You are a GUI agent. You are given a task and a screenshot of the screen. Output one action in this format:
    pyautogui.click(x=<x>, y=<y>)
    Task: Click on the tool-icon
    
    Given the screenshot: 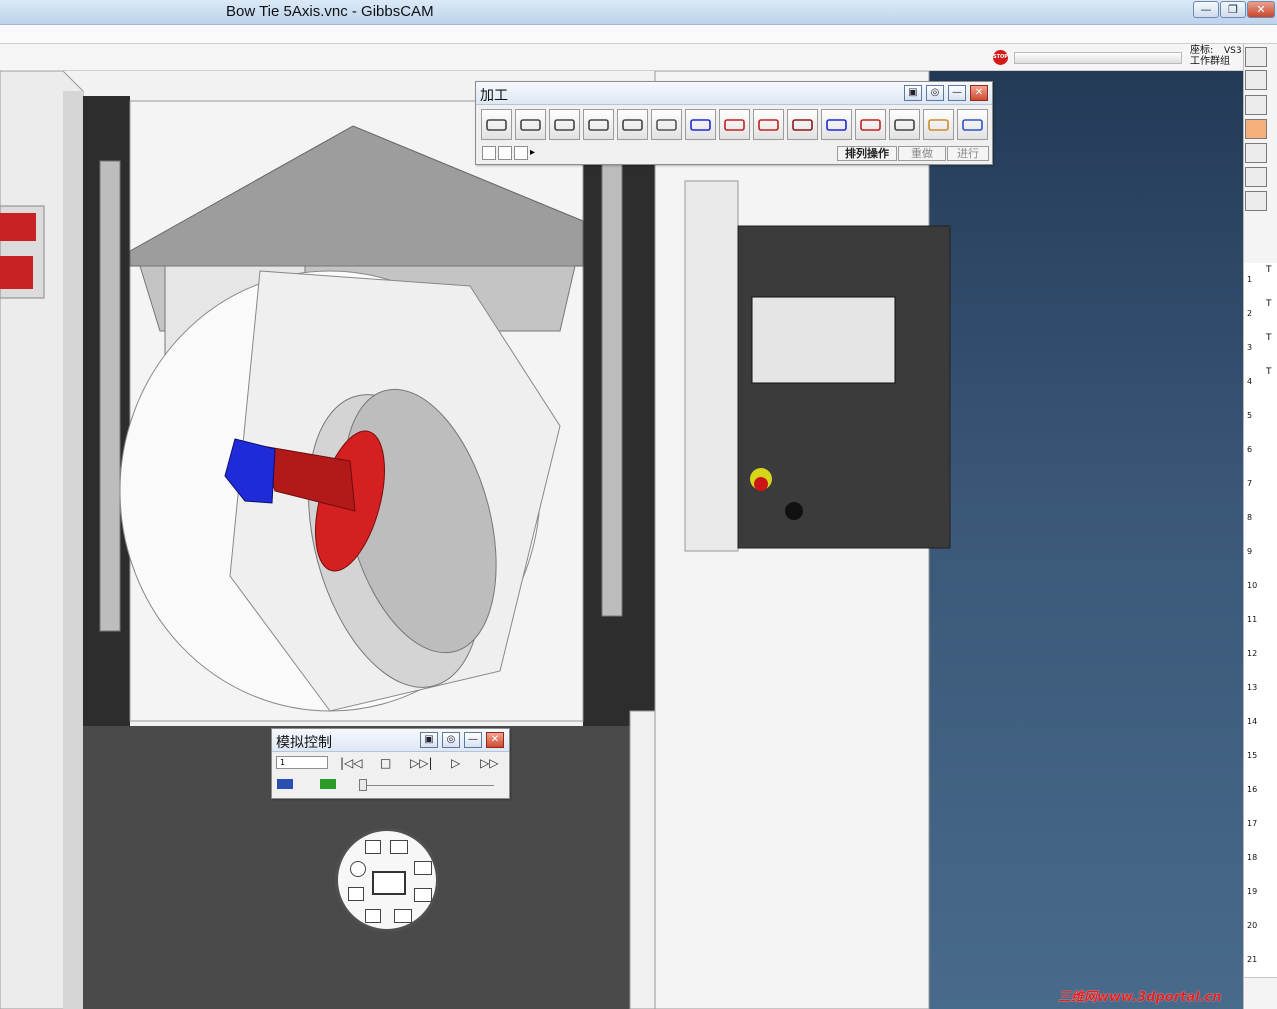 What is the action you would take?
    pyautogui.click(x=1256, y=105)
    